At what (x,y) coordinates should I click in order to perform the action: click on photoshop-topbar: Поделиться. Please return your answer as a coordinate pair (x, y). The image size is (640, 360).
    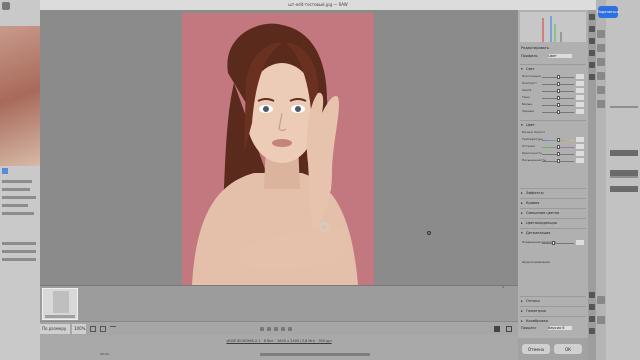
    Looking at the image, I should click on (618, 13).